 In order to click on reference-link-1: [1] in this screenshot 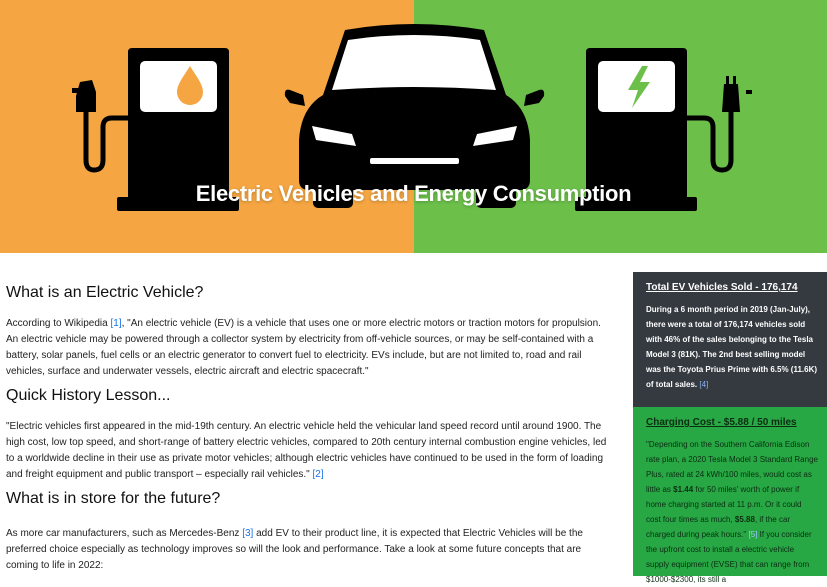, I will do `click(116, 323)`.